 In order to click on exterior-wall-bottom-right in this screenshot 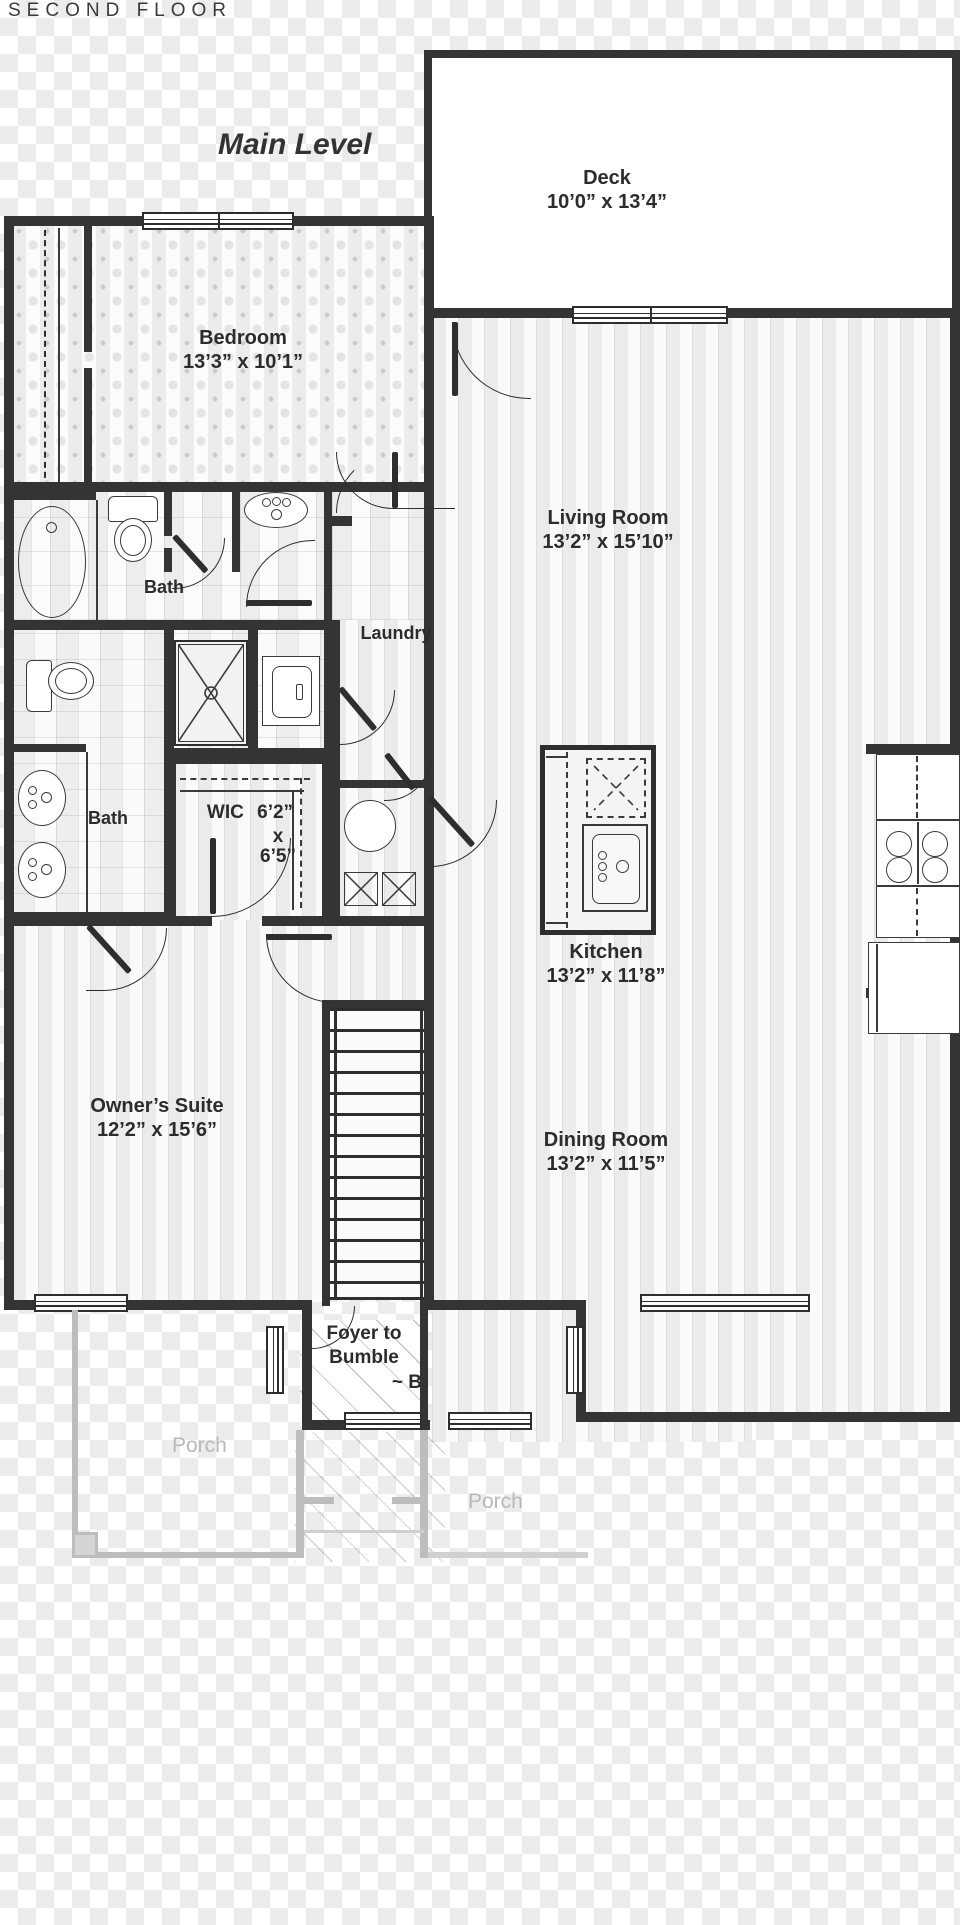, I will do `click(506, 1305)`.